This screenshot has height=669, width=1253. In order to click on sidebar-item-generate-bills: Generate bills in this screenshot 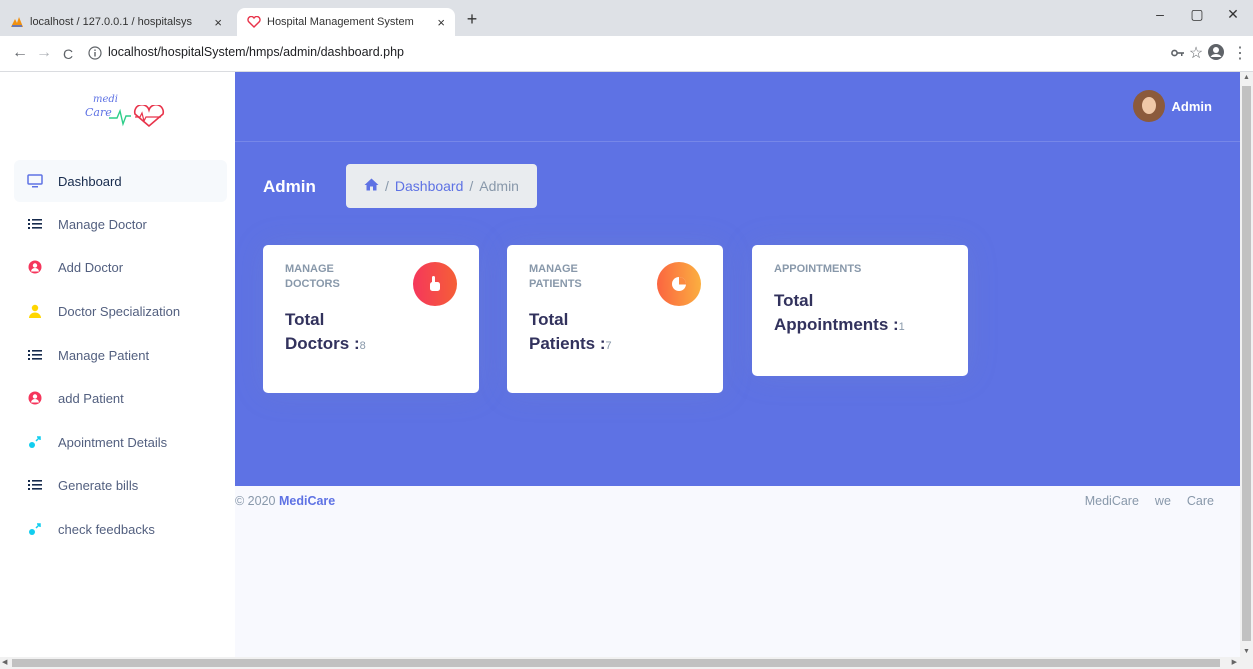, I will do `click(120, 485)`.